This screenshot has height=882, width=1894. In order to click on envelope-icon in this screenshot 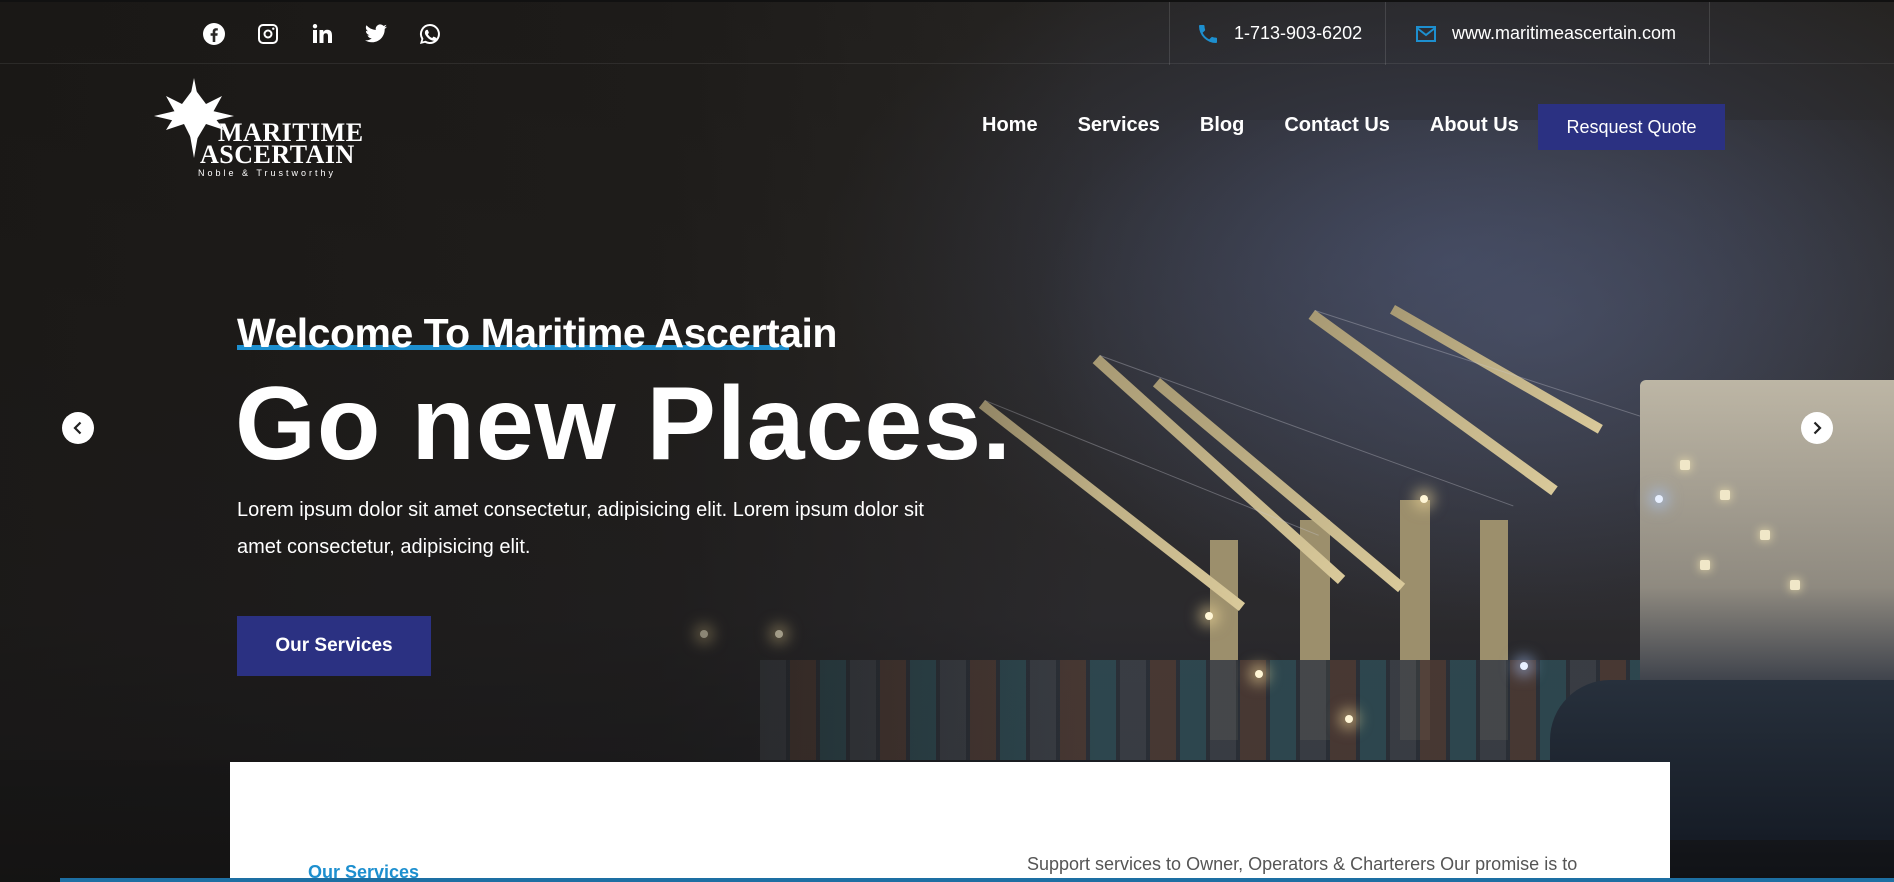, I will do `click(1426, 33)`.